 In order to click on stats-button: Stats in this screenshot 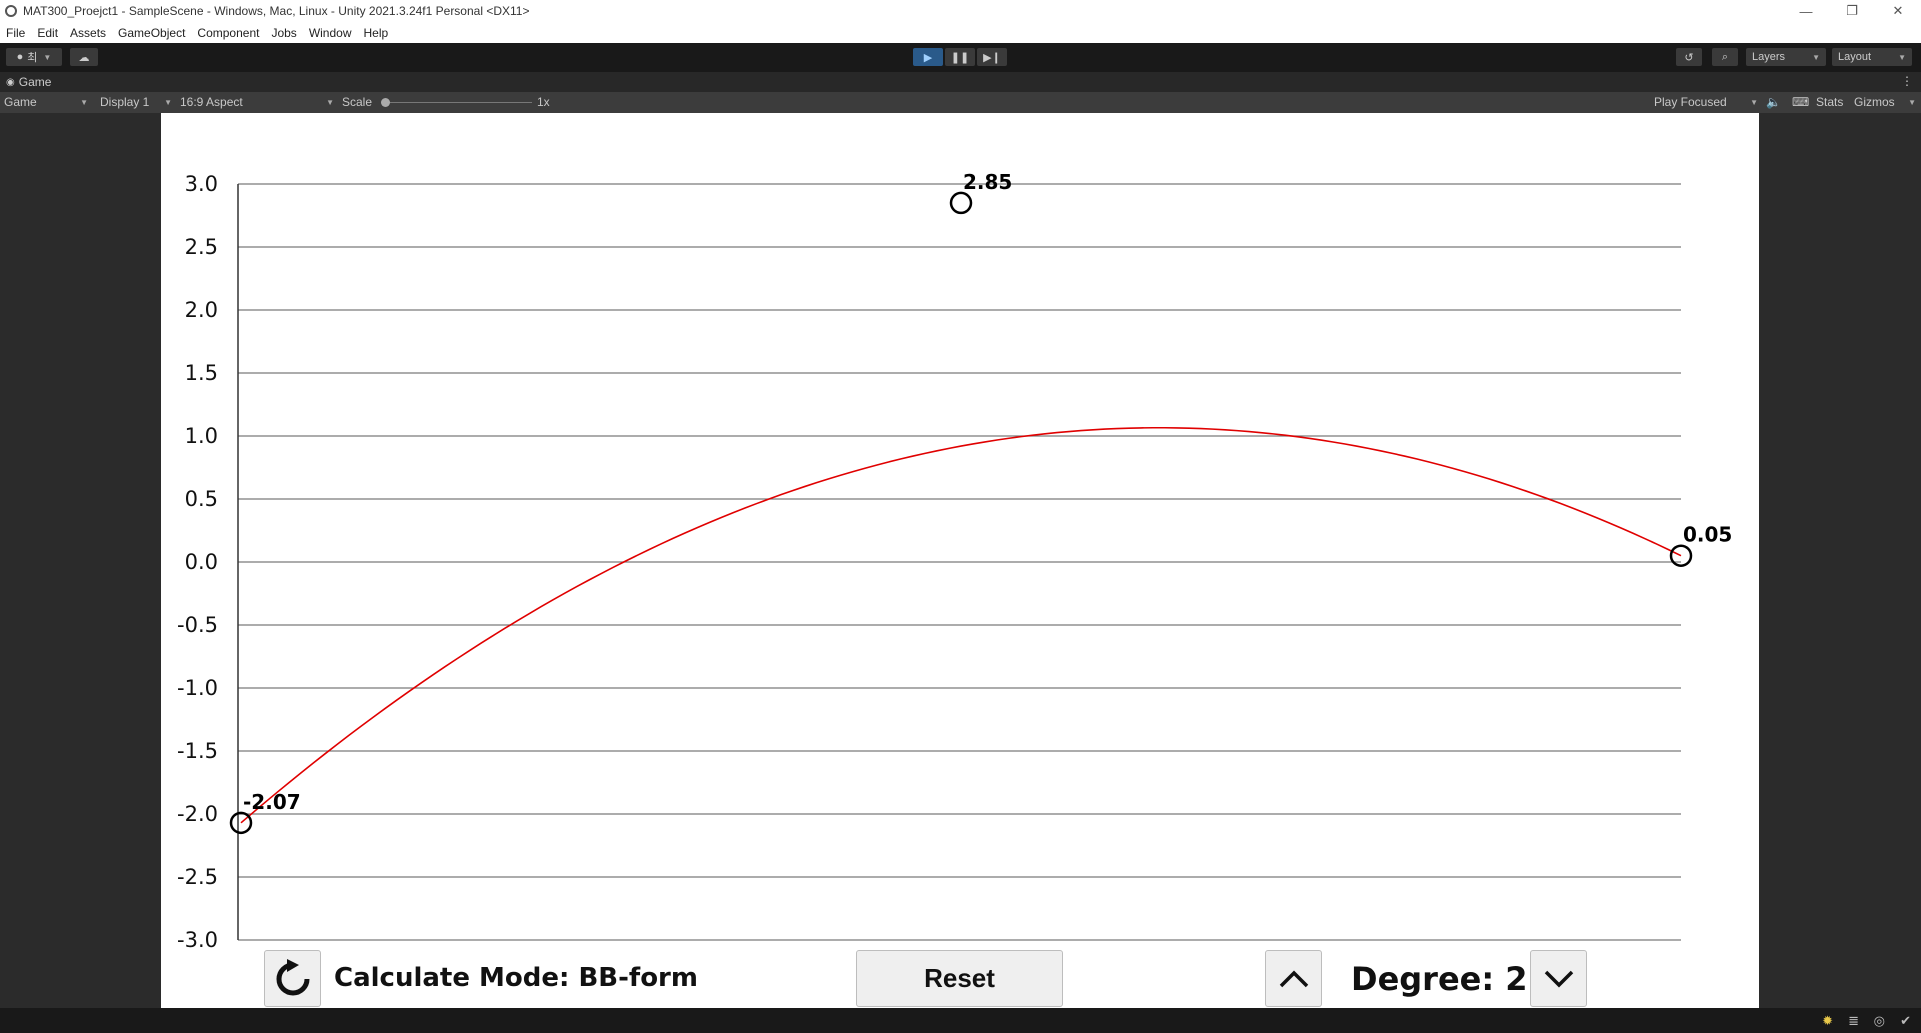, I will do `click(1829, 102)`.